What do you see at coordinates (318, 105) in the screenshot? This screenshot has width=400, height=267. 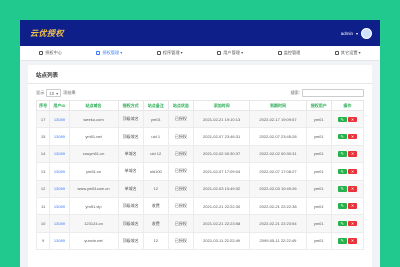 I see `column-header: 授权用户` at bounding box center [318, 105].